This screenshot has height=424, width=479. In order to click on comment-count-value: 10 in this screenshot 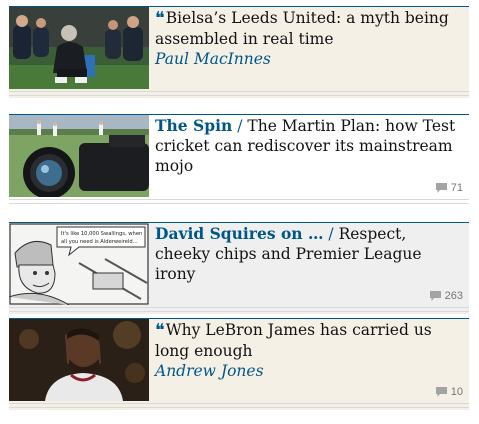, I will do `click(456, 392)`.